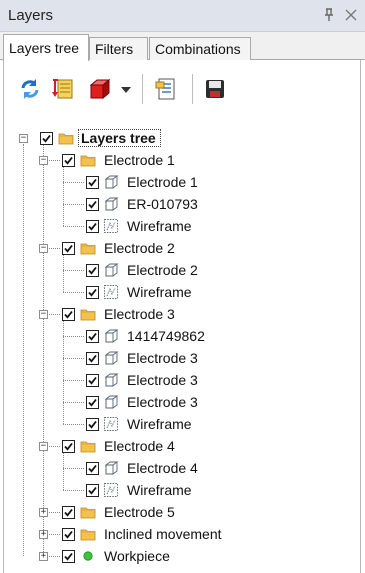 The width and height of the screenshot is (365, 573). I want to click on pin-icon, so click(329, 15).